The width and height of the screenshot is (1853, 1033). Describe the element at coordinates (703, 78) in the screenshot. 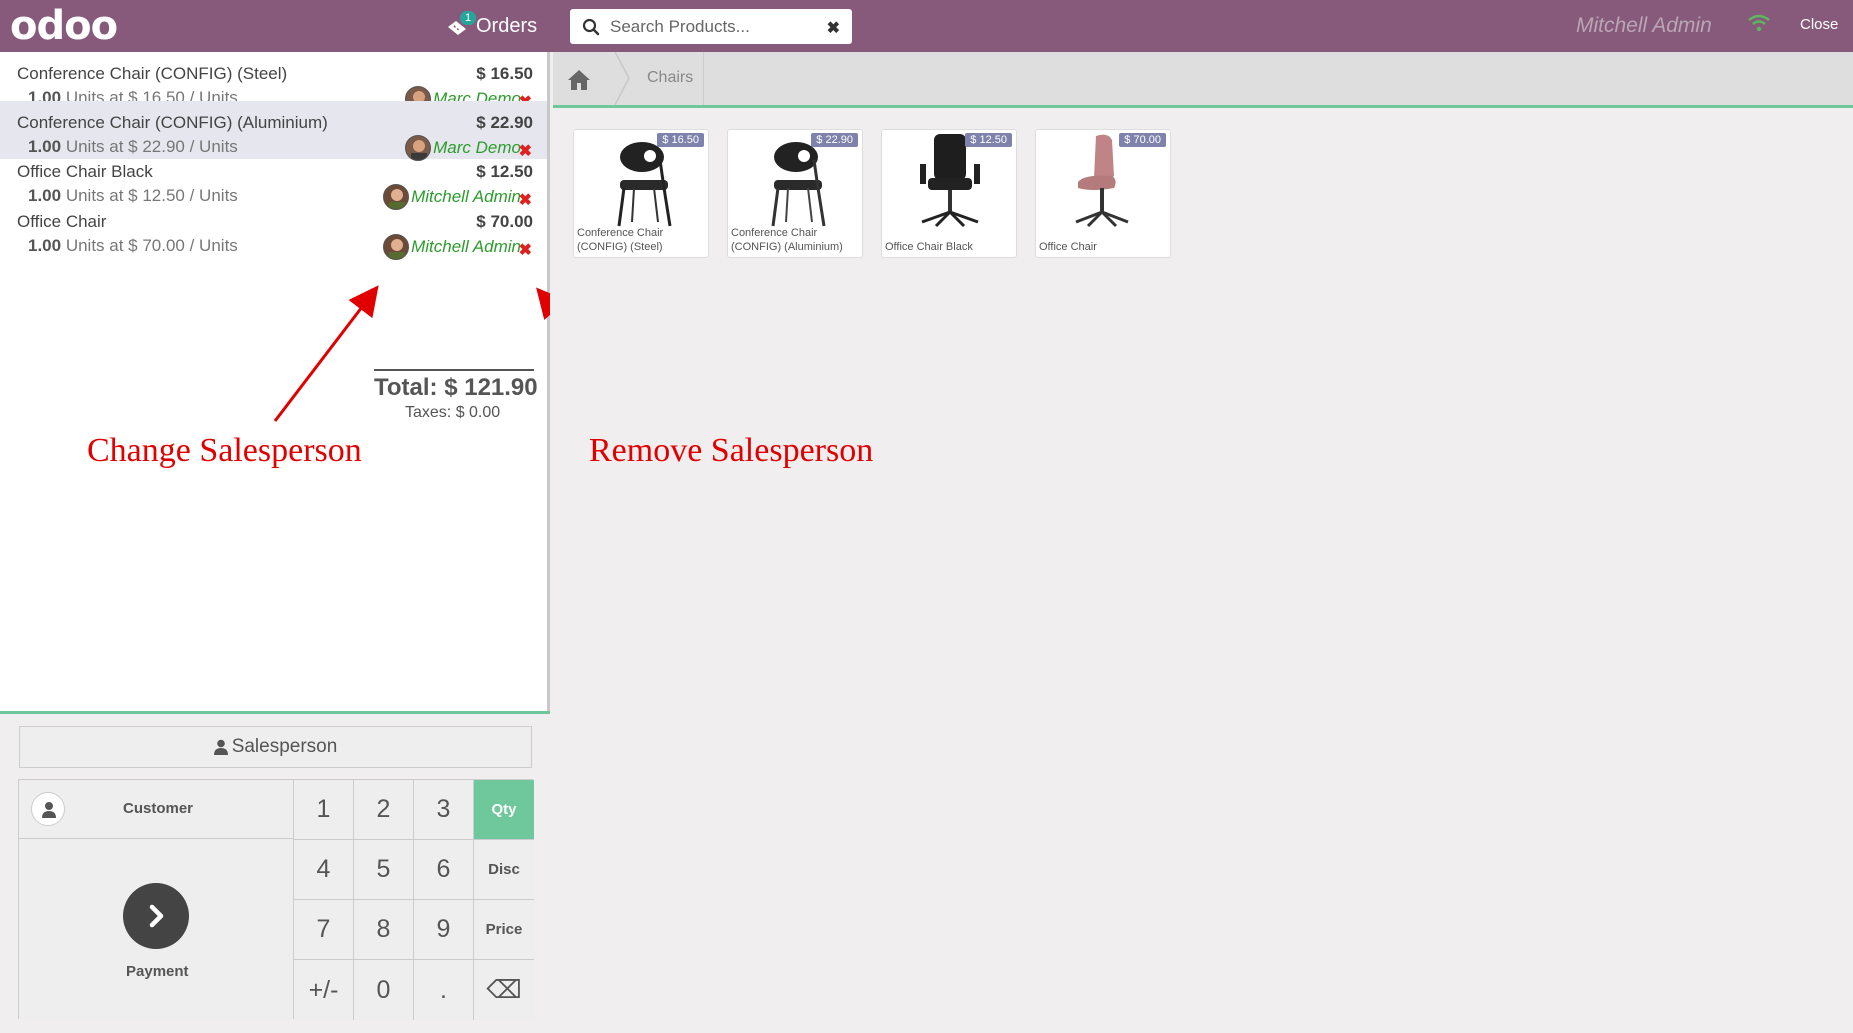

I see `breadcrumb-divider` at that location.